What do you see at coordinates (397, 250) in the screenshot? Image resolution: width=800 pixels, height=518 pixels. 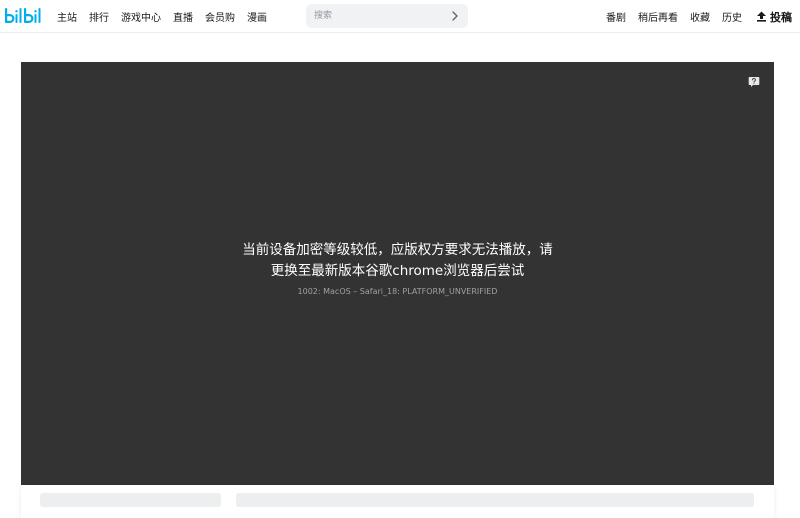 I see `error-message-line-1: 当前设备加密等级较低，应版权方要求无法播放，请` at bounding box center [397, 250].